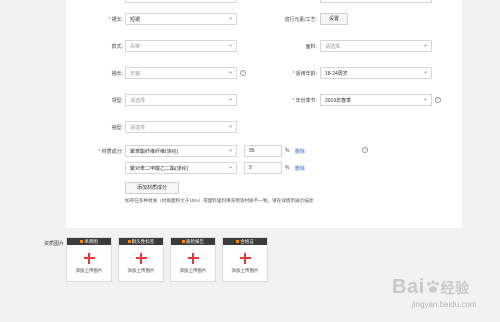 Image resolution: width=500 pixels, height=322 pixels. I want to click on delete-link-1: 删除, so click(300, 151).